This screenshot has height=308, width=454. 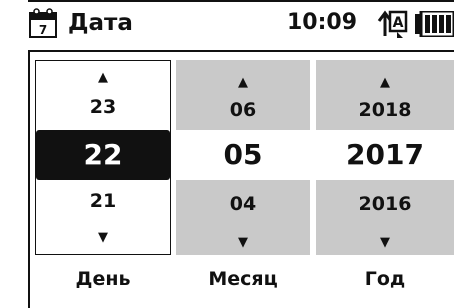 I want to click on calendar-icon-day: 7, so click(x=43, y=30).